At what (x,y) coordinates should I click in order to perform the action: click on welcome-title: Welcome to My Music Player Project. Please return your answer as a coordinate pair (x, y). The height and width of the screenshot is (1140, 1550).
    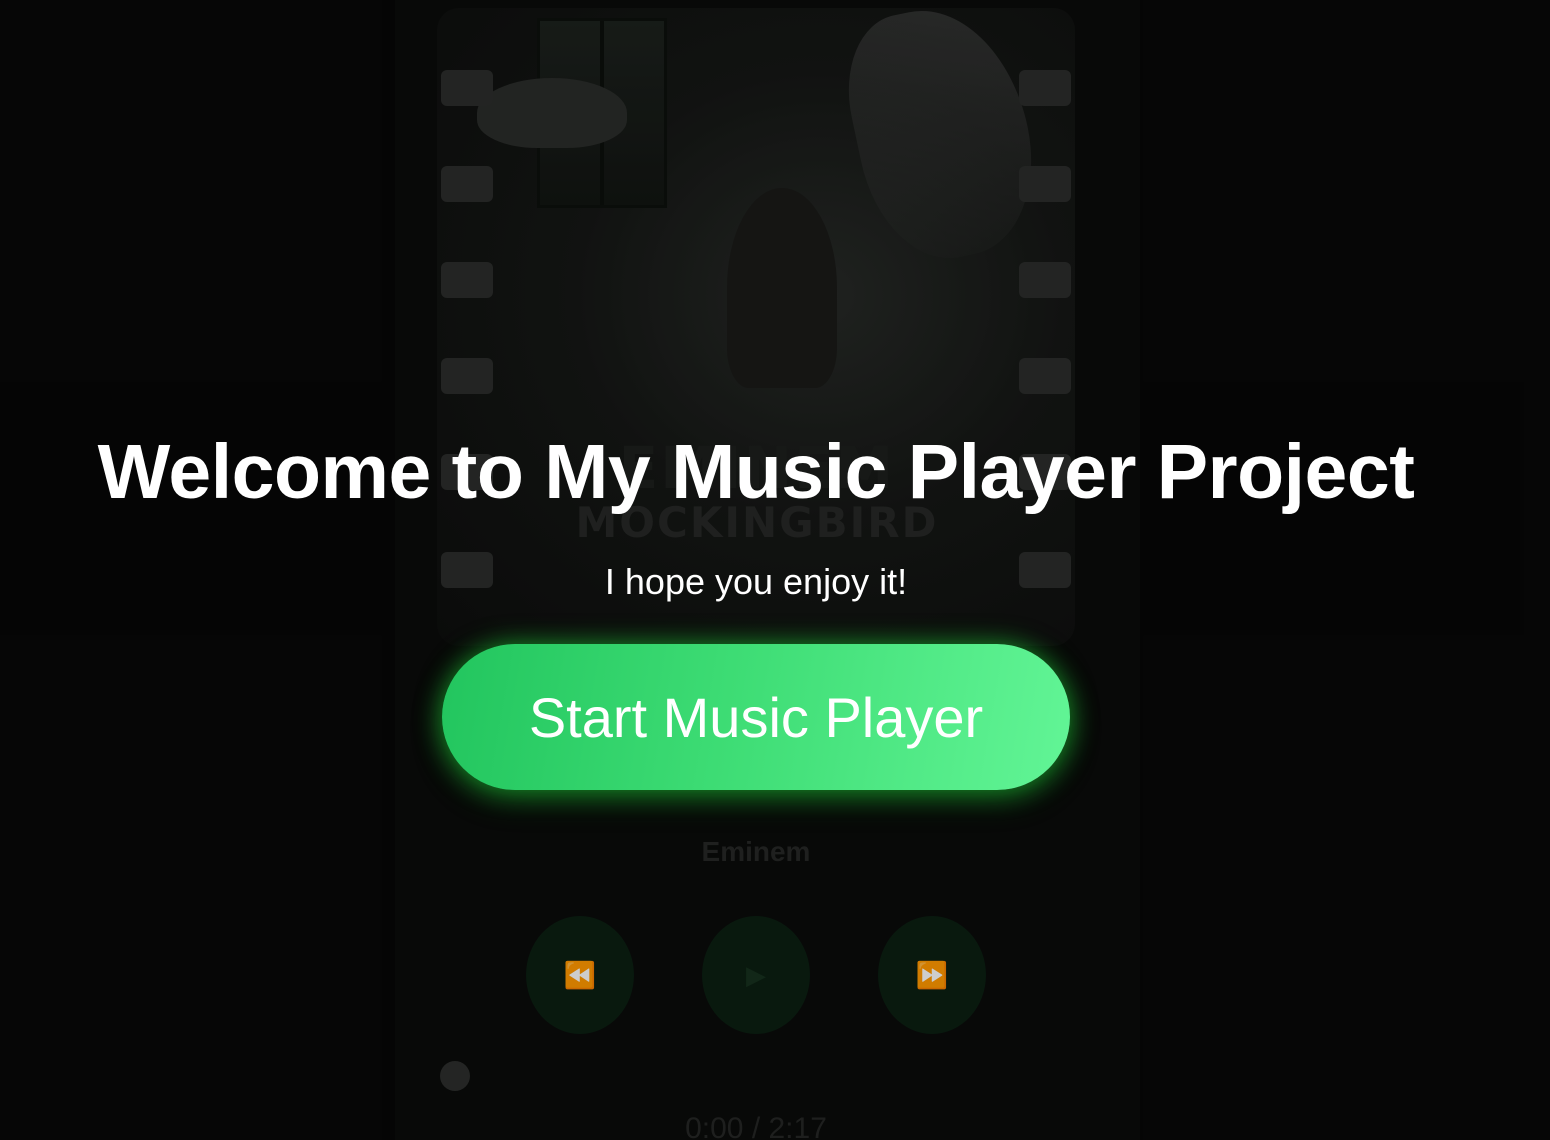
    Looking at the image, I should click on (756, 472).